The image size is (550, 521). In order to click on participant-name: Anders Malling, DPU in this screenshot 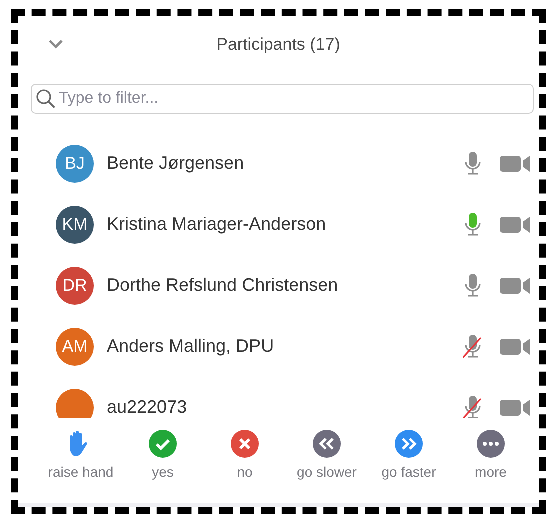, I will do `click(190, 346)`.